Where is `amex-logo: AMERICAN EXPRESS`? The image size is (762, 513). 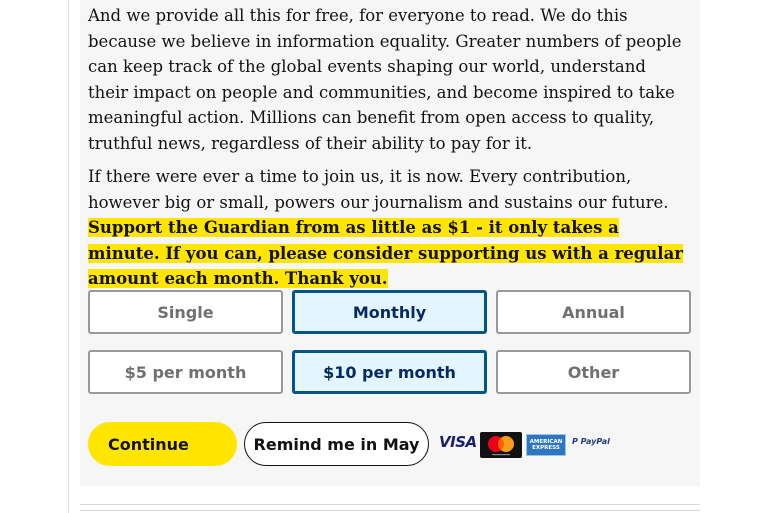
amex-logo: AMERICAN EXPRESS is located at coordinates (546, 445).